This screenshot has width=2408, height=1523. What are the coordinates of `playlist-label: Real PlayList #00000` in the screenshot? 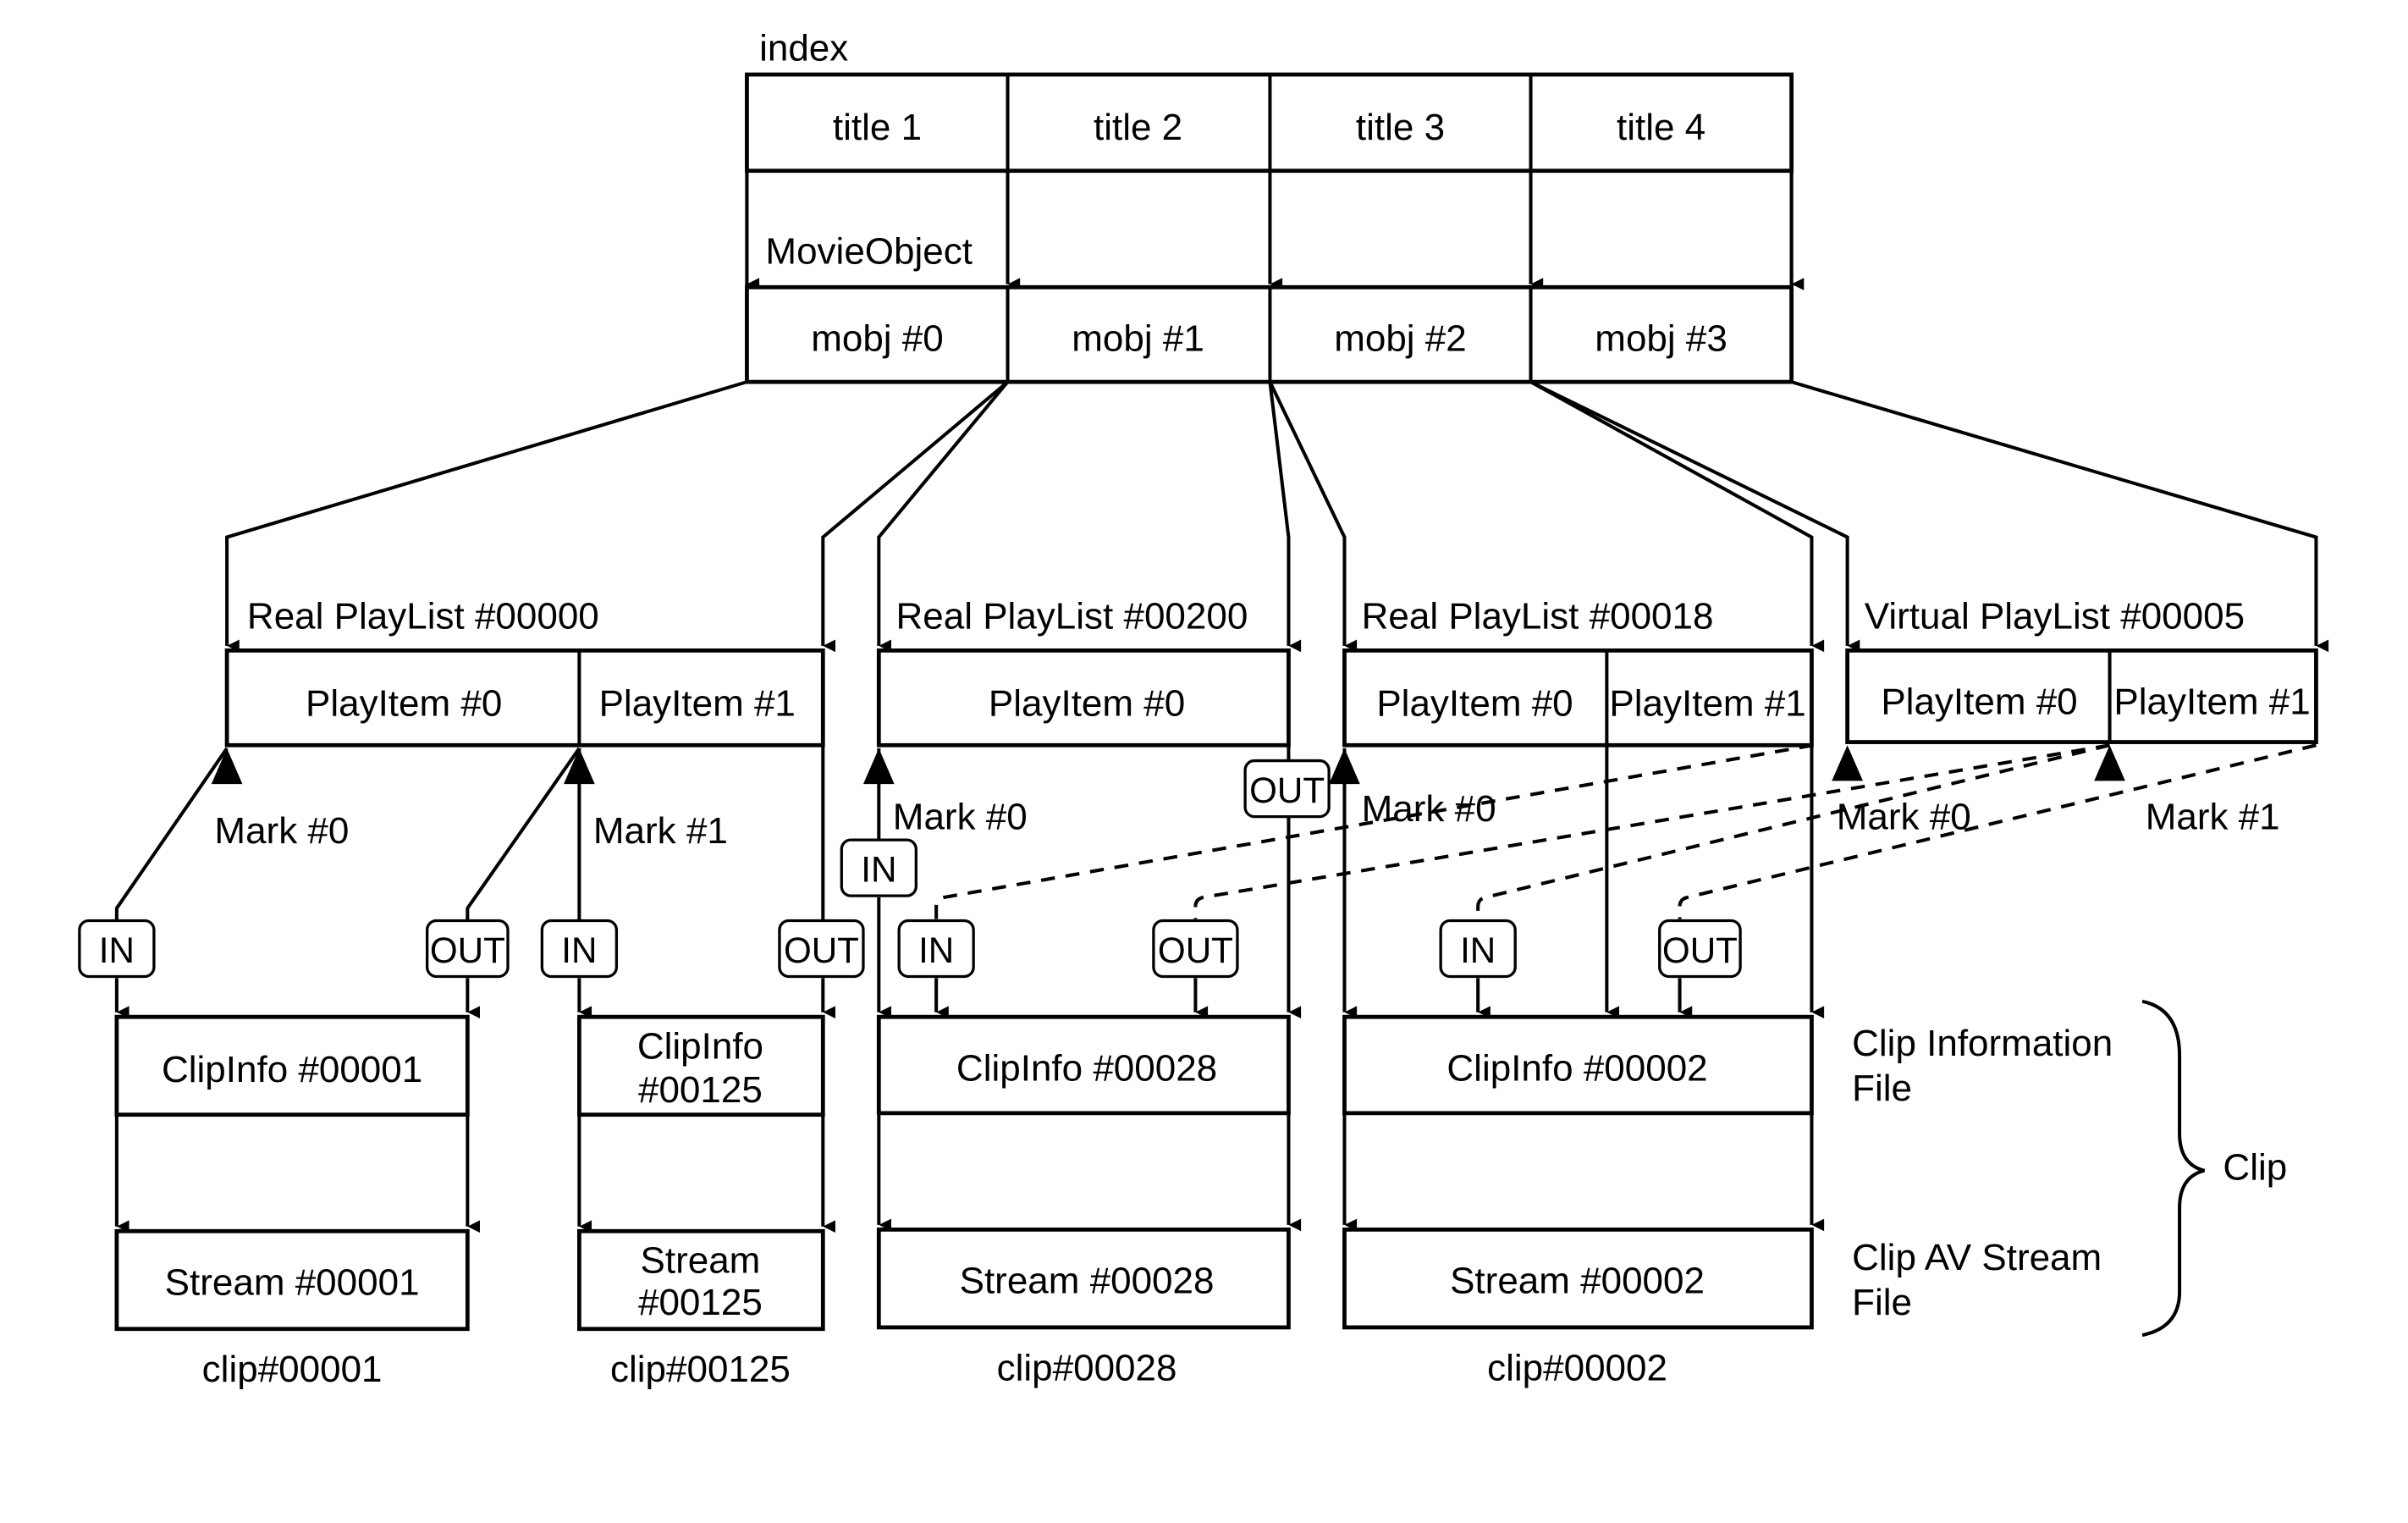 It's located at (423, 616).